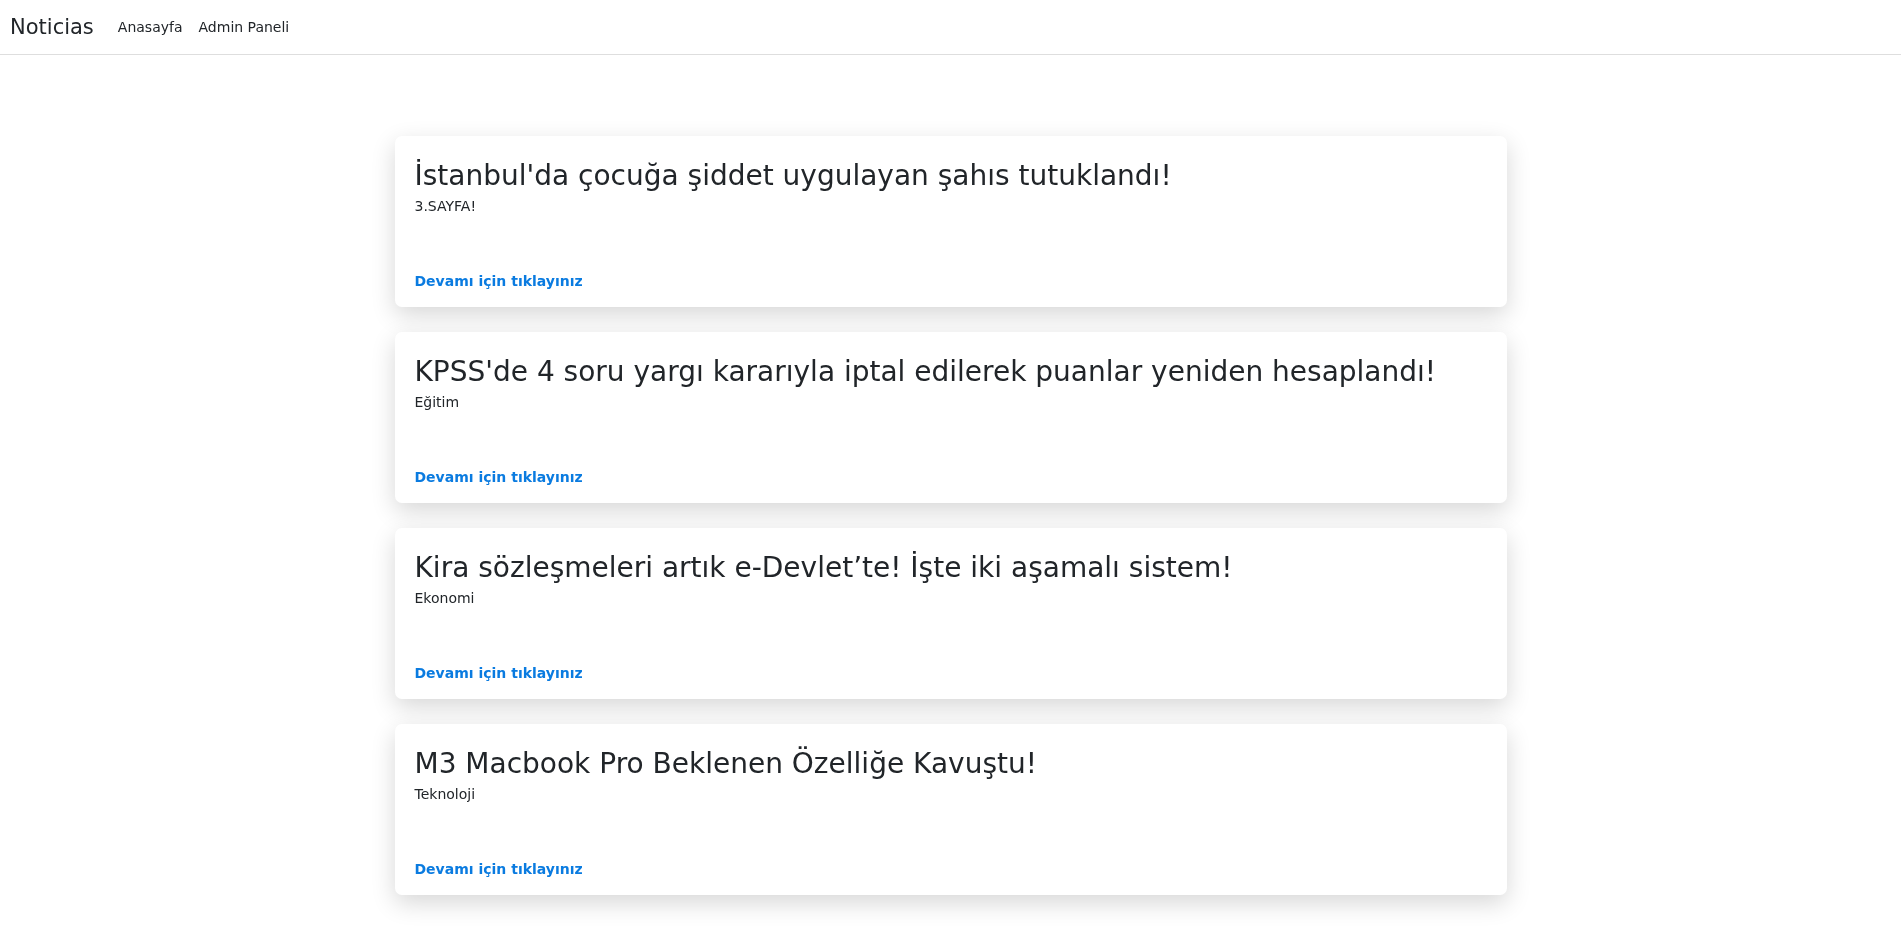 The image size is (1901, 939). Describe the element at coordinates (445, 598) in the screenshot. I see `news-category: Ekonomi` at that location.